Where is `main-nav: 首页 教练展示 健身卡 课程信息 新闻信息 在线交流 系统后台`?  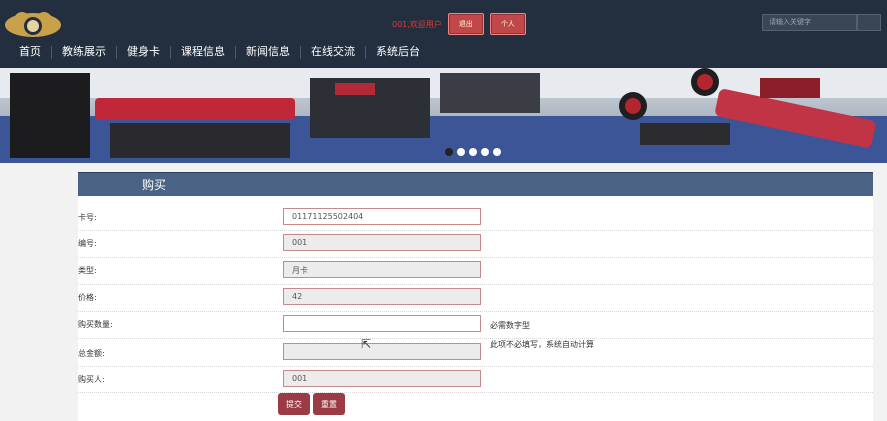 main-nav: 首页 教练展示 健身卡 课程信息 新闻信息 在线交流 系统后台 is located at coordinates (215, 52).